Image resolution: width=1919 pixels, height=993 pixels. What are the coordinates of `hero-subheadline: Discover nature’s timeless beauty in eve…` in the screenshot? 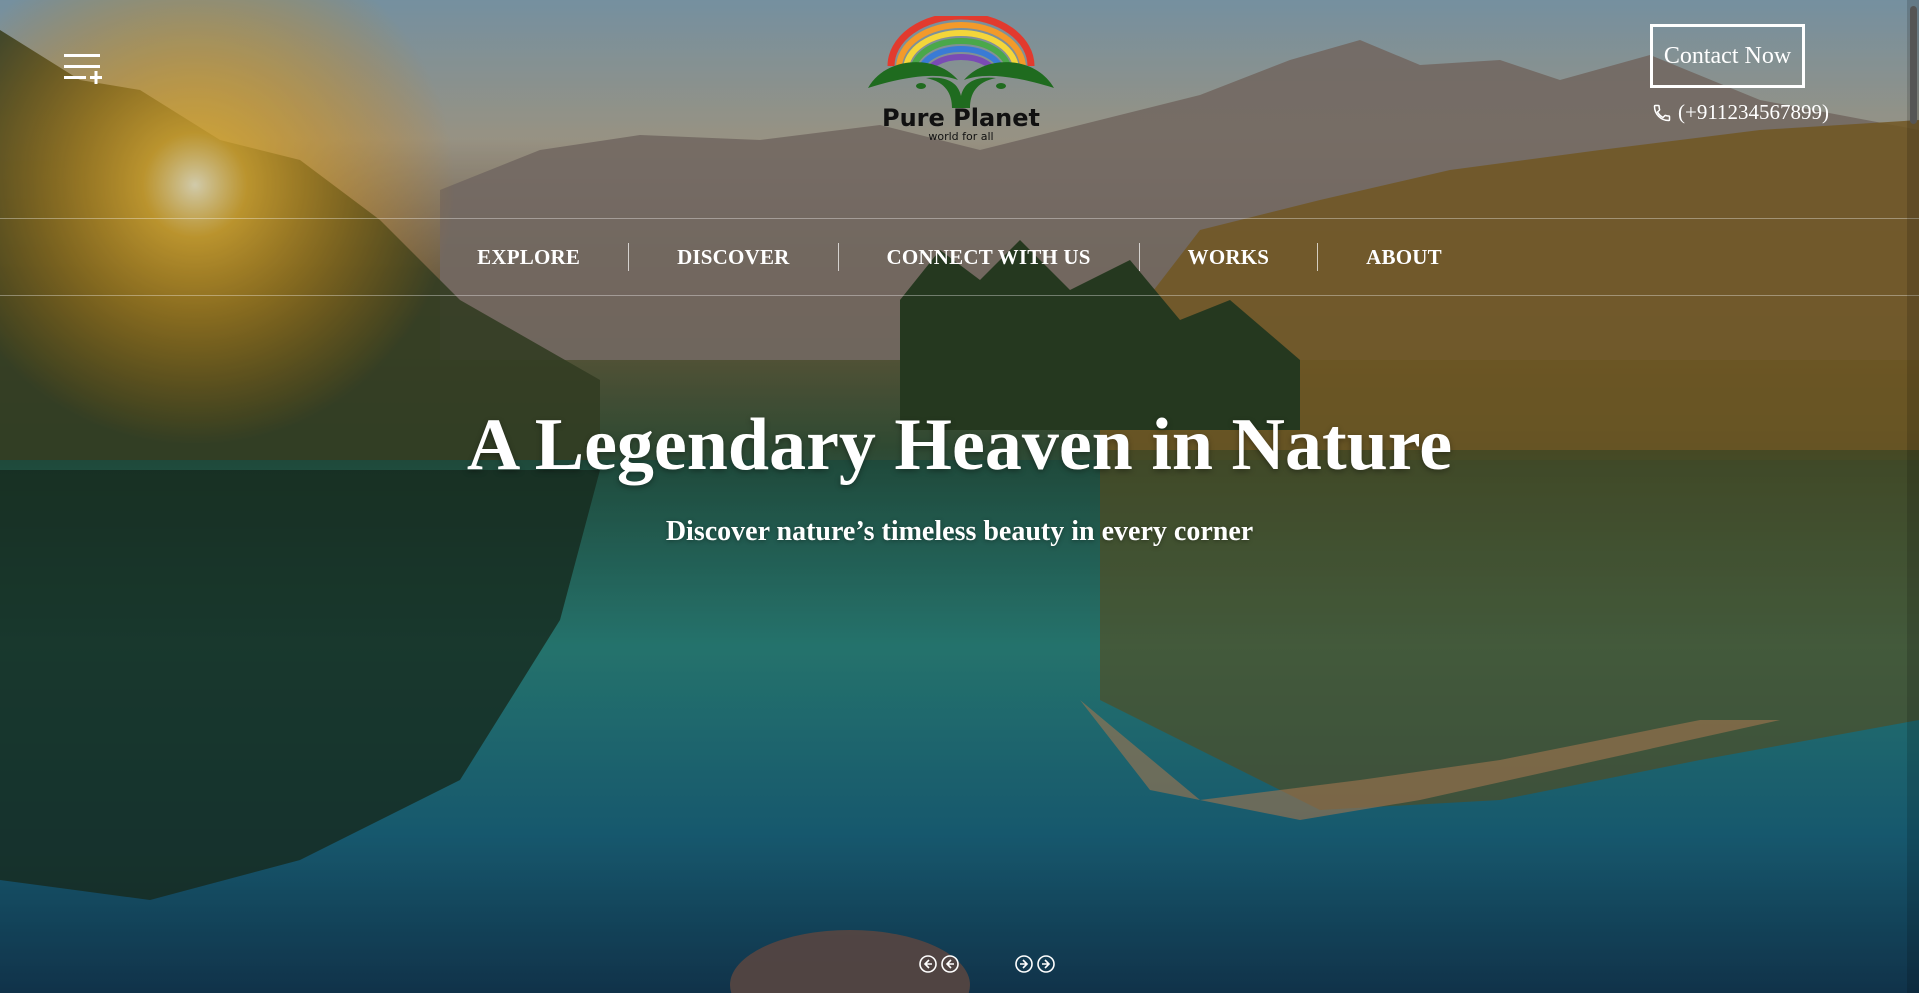 It's located at (959, 531).